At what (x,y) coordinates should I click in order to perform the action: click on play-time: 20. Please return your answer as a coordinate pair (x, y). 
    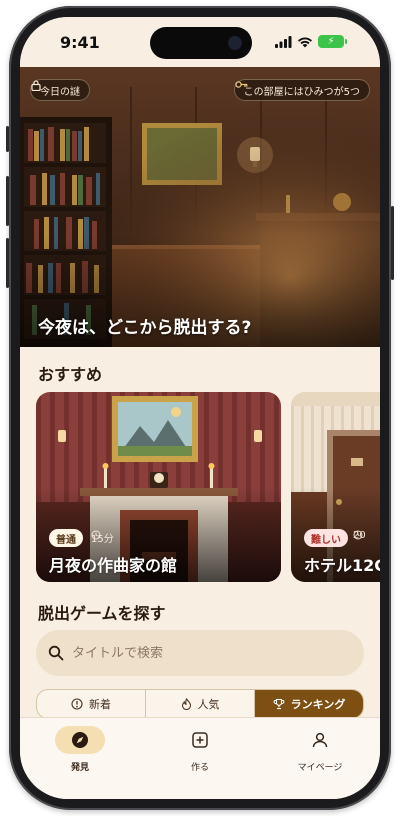
    Looking at the image, I should click on (359, 535).